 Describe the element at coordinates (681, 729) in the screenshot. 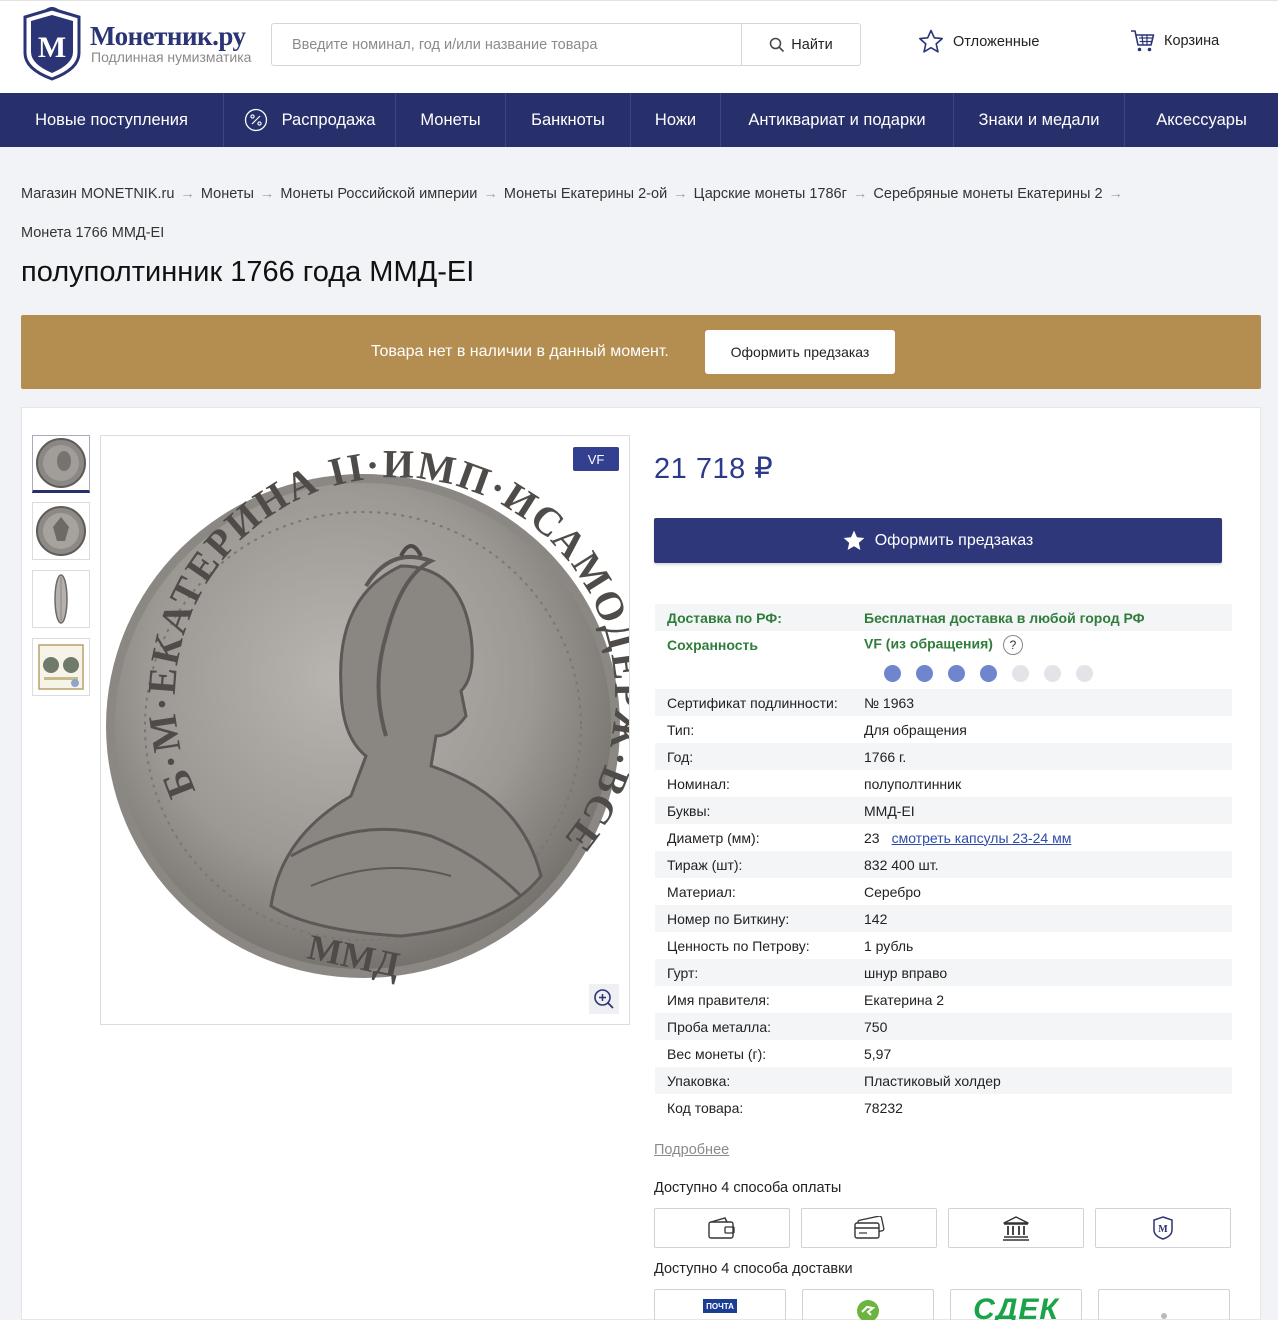

I see `spec-label: Тип:` at that location.